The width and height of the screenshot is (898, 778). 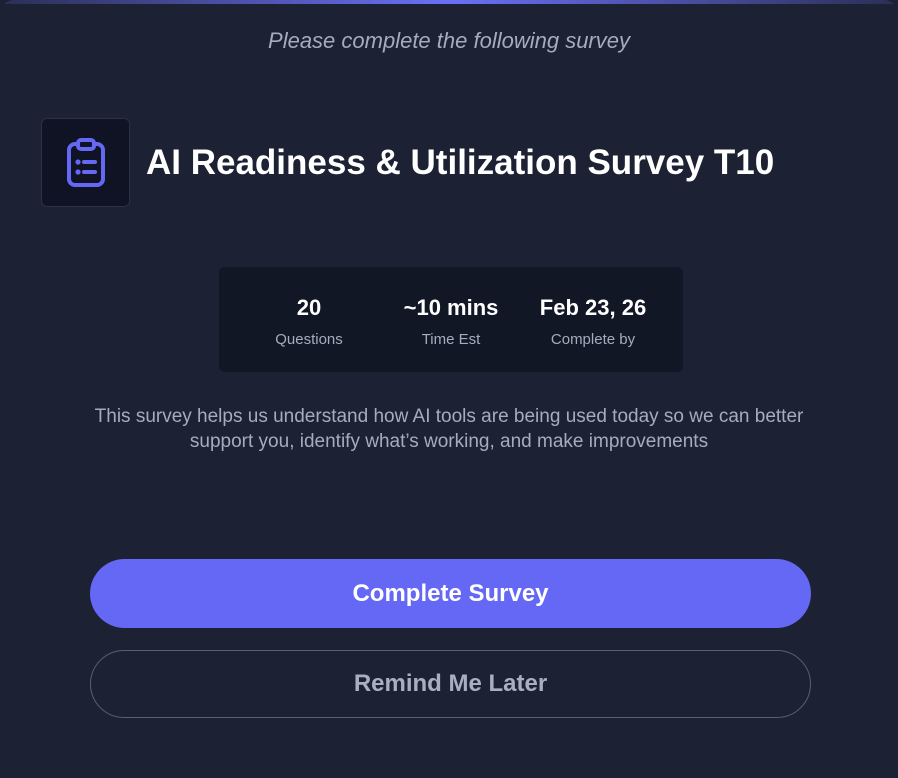 I want to click on stat-time-estimate: ~10 mins Time Est, so click(x=451, y=319).